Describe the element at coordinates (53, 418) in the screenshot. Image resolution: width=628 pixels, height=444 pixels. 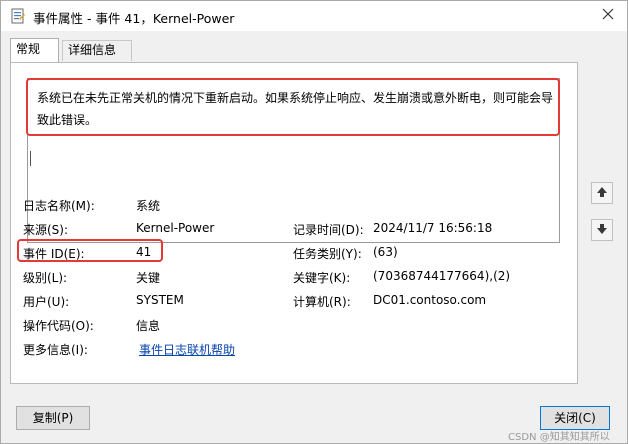
I see `copy-button: 复制(P)` at that location.